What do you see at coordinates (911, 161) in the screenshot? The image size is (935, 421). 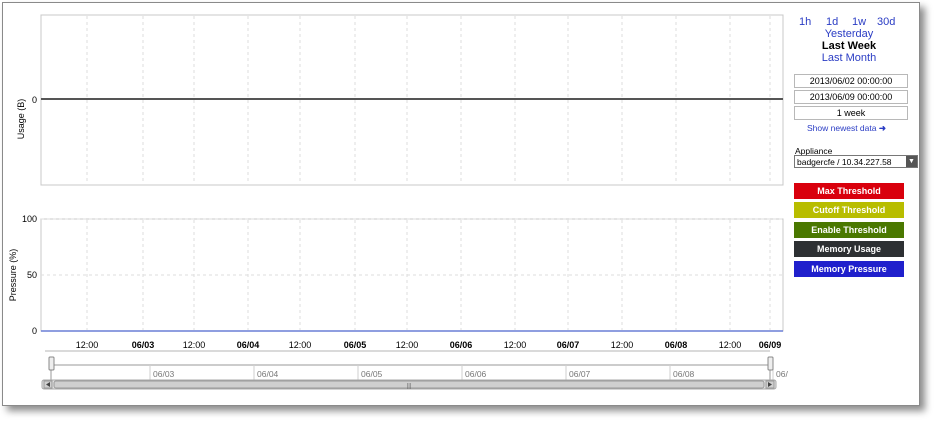 I see `chevron-down-icon: ▼` at bounding box center [911, 161].